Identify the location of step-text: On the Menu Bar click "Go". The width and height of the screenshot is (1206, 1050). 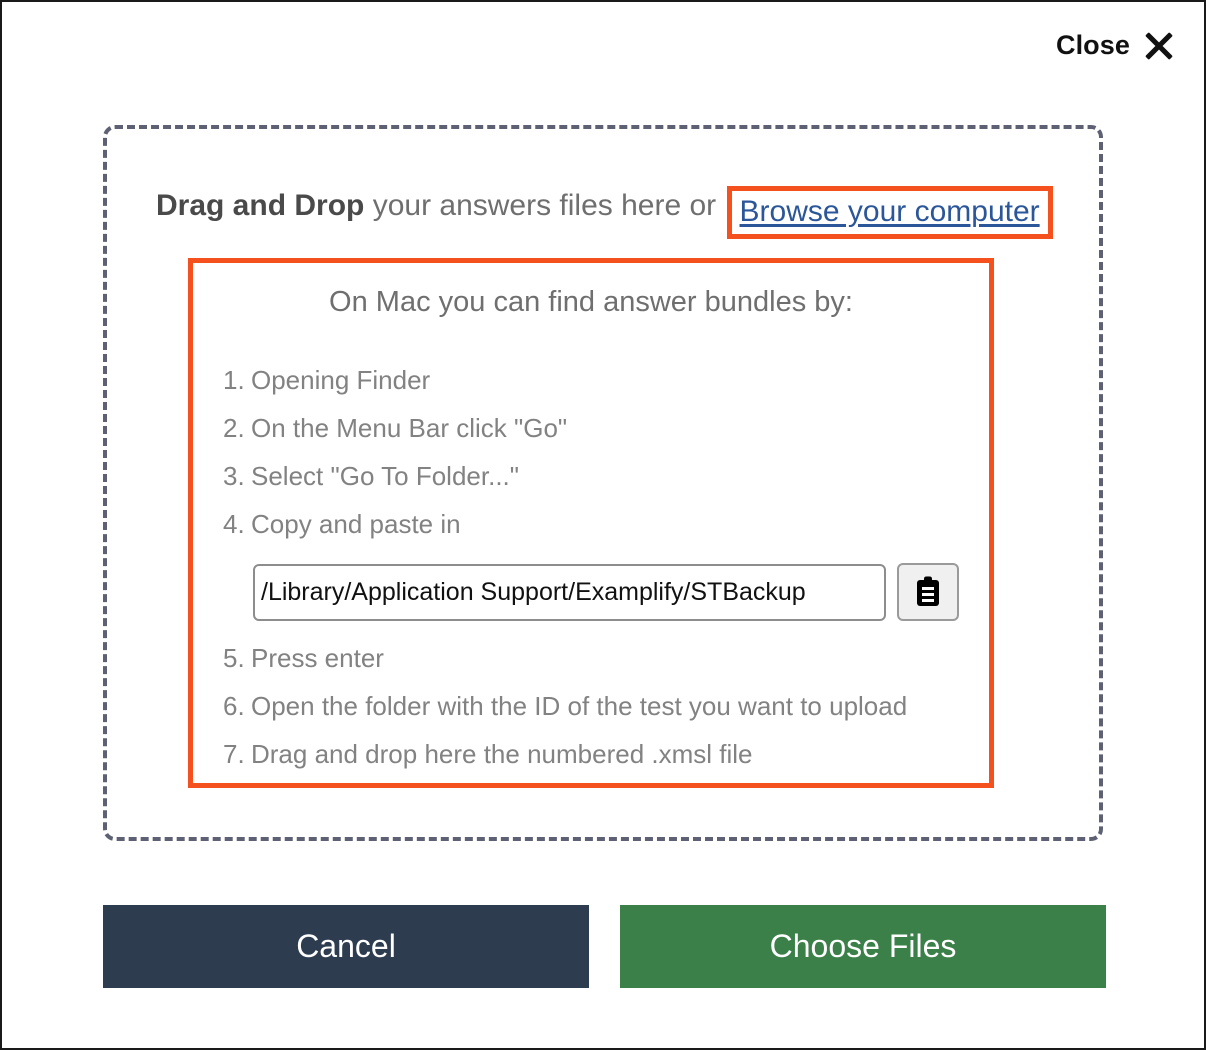
(409, 428).